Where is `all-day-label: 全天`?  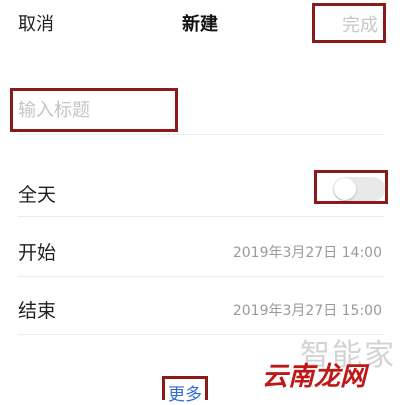 all-day-label: 全天 is located at coordinates (37, 195).